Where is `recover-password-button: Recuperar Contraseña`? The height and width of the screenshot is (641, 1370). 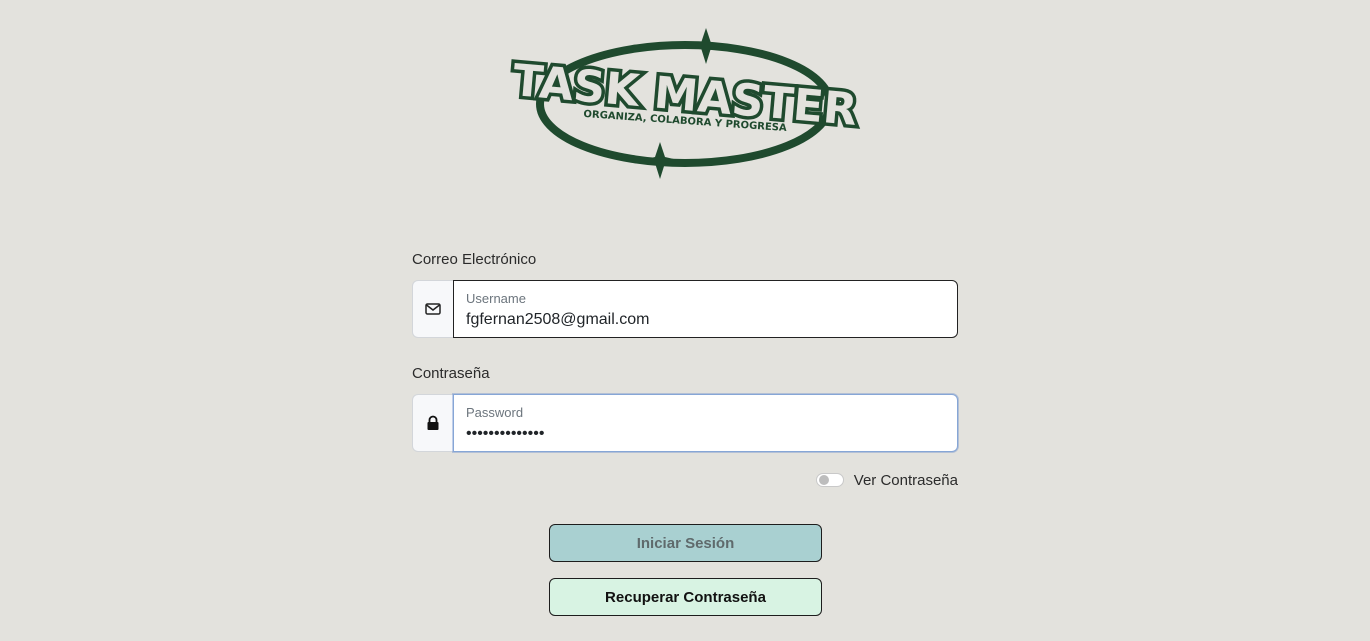
recover-password-button: Recuperar Contraseña is located at coordinates (685, 597).